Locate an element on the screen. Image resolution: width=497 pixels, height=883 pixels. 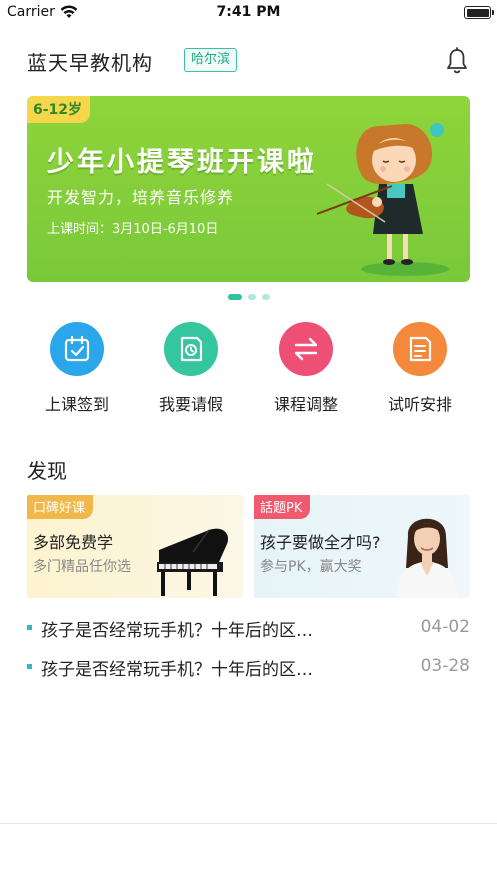
quick-action-audition: 试听安排 is located at coordinates (420, 368).